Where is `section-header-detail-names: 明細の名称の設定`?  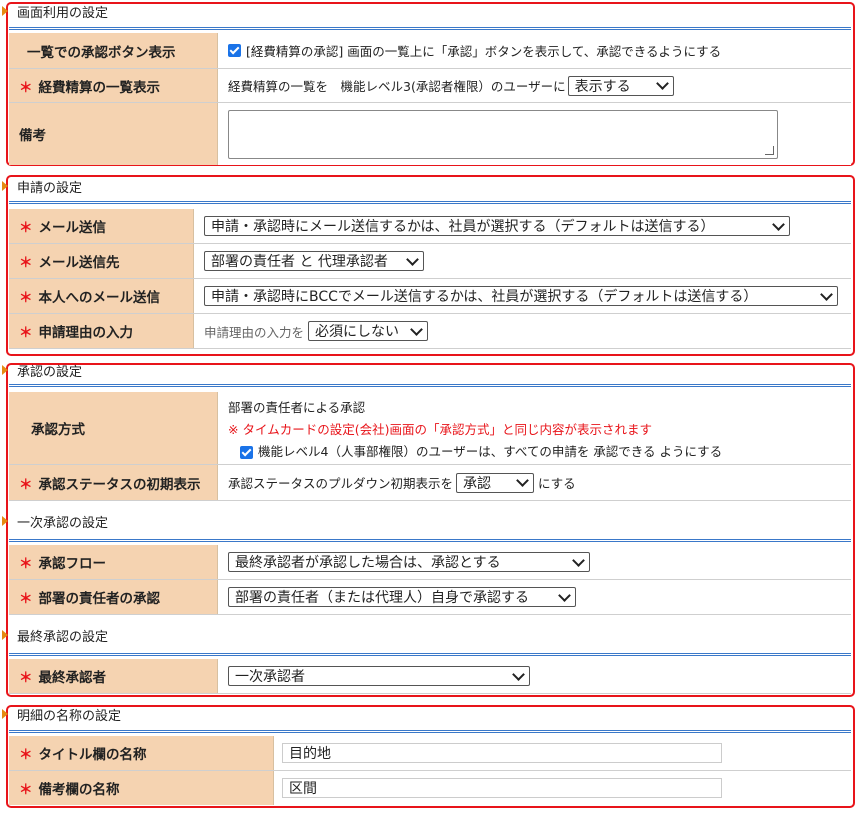 section-header-detail-names: 明細の名称の設定 is located at coordinates (61, 714).